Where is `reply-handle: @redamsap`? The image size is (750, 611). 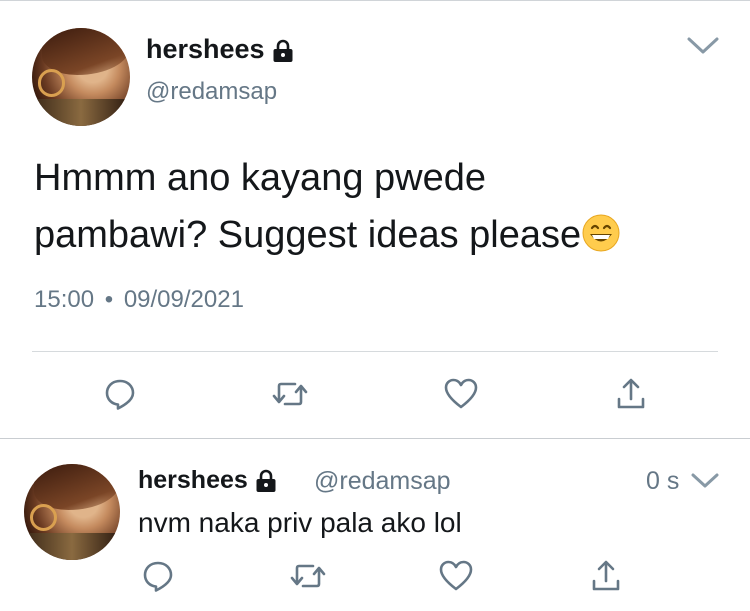
reply-handle: @redamsap is located at coordinates (382, 481).